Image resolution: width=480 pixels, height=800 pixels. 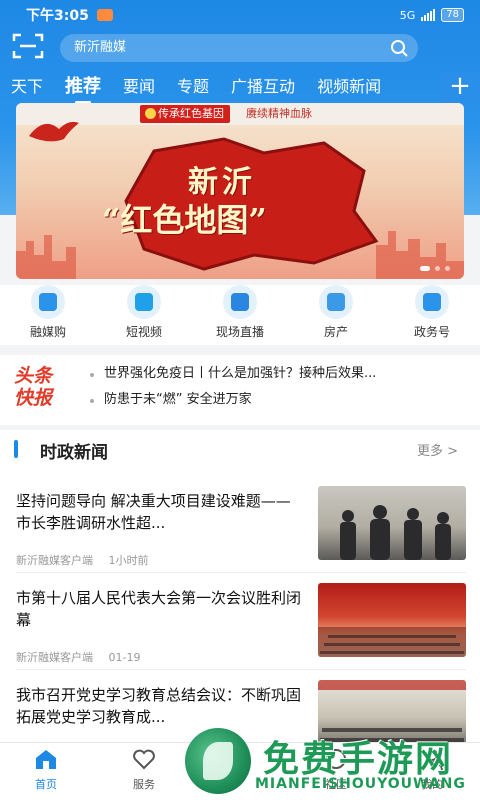 I want to click on section-title: 时政新闻, so click(x=74, y=453).